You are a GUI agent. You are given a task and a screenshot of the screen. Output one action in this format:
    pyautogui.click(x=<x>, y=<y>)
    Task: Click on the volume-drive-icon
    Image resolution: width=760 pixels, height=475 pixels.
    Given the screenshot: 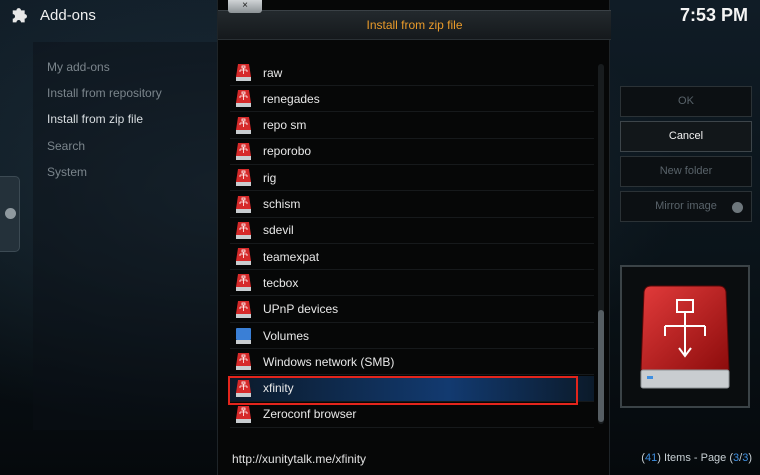 What is the action you would take?
    pyautogui.click(x=243, y=336)
    